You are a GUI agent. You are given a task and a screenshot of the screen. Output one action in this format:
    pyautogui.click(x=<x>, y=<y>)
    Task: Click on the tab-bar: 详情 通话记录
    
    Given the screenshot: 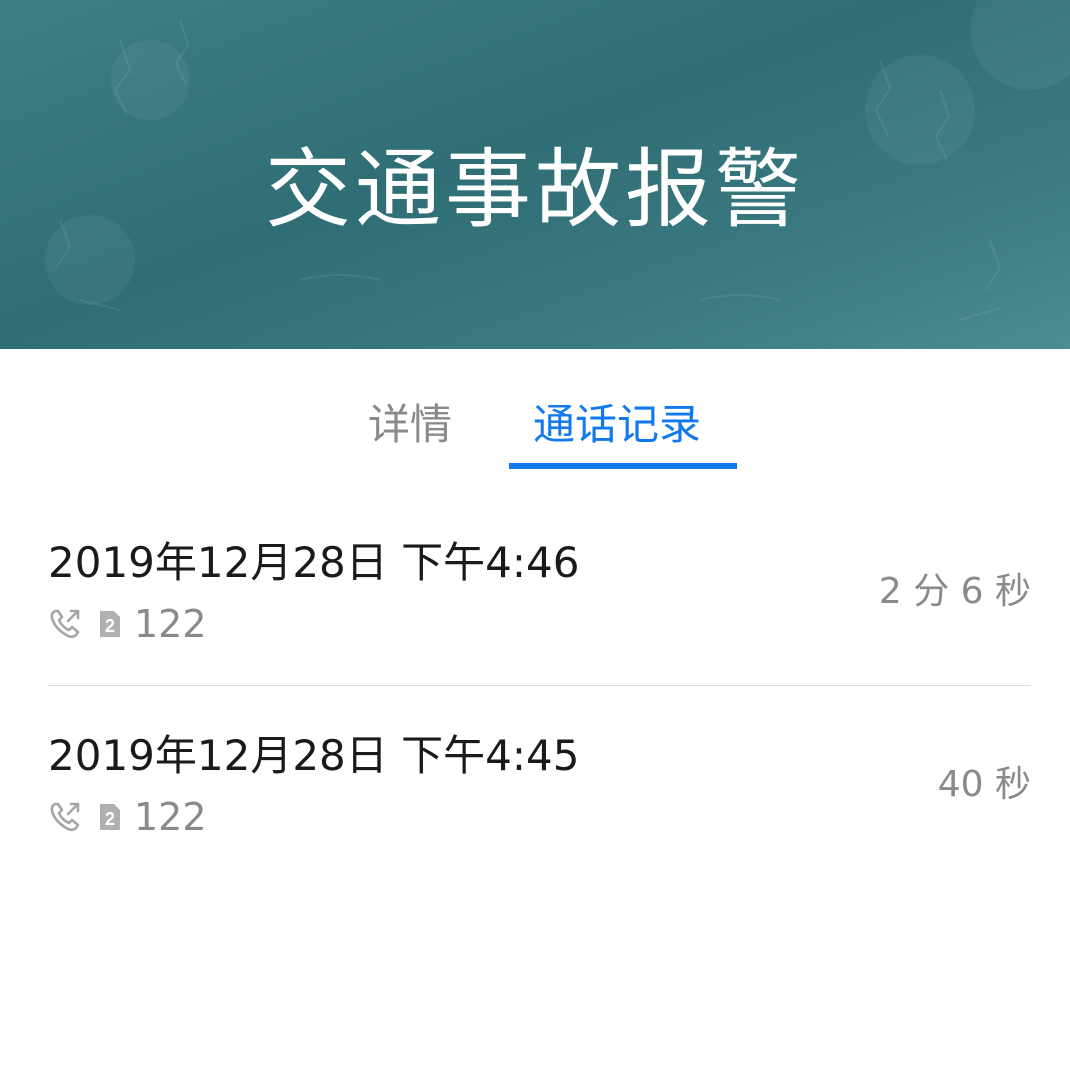 What is the action you would take?
    pyautogui.click(x=535, y=432)
    